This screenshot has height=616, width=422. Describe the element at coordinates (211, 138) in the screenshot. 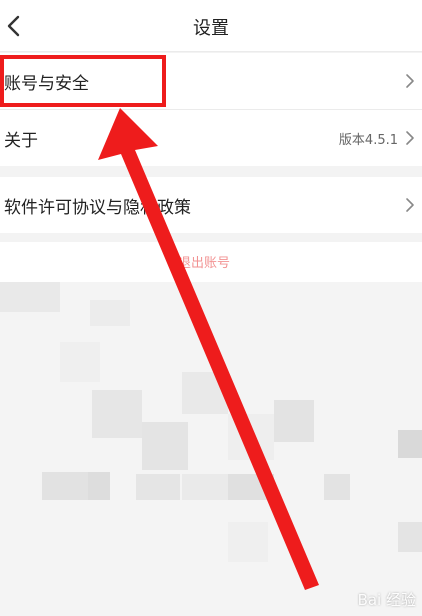

I see `settings-item-about: 关于 版本4.5.1` at that location.